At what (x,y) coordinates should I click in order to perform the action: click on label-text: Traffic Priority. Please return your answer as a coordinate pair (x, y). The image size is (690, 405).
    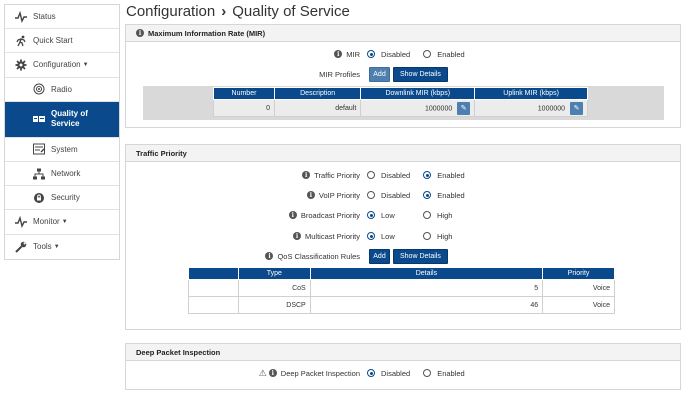
    Looking at the image, I should click on (337, 175).